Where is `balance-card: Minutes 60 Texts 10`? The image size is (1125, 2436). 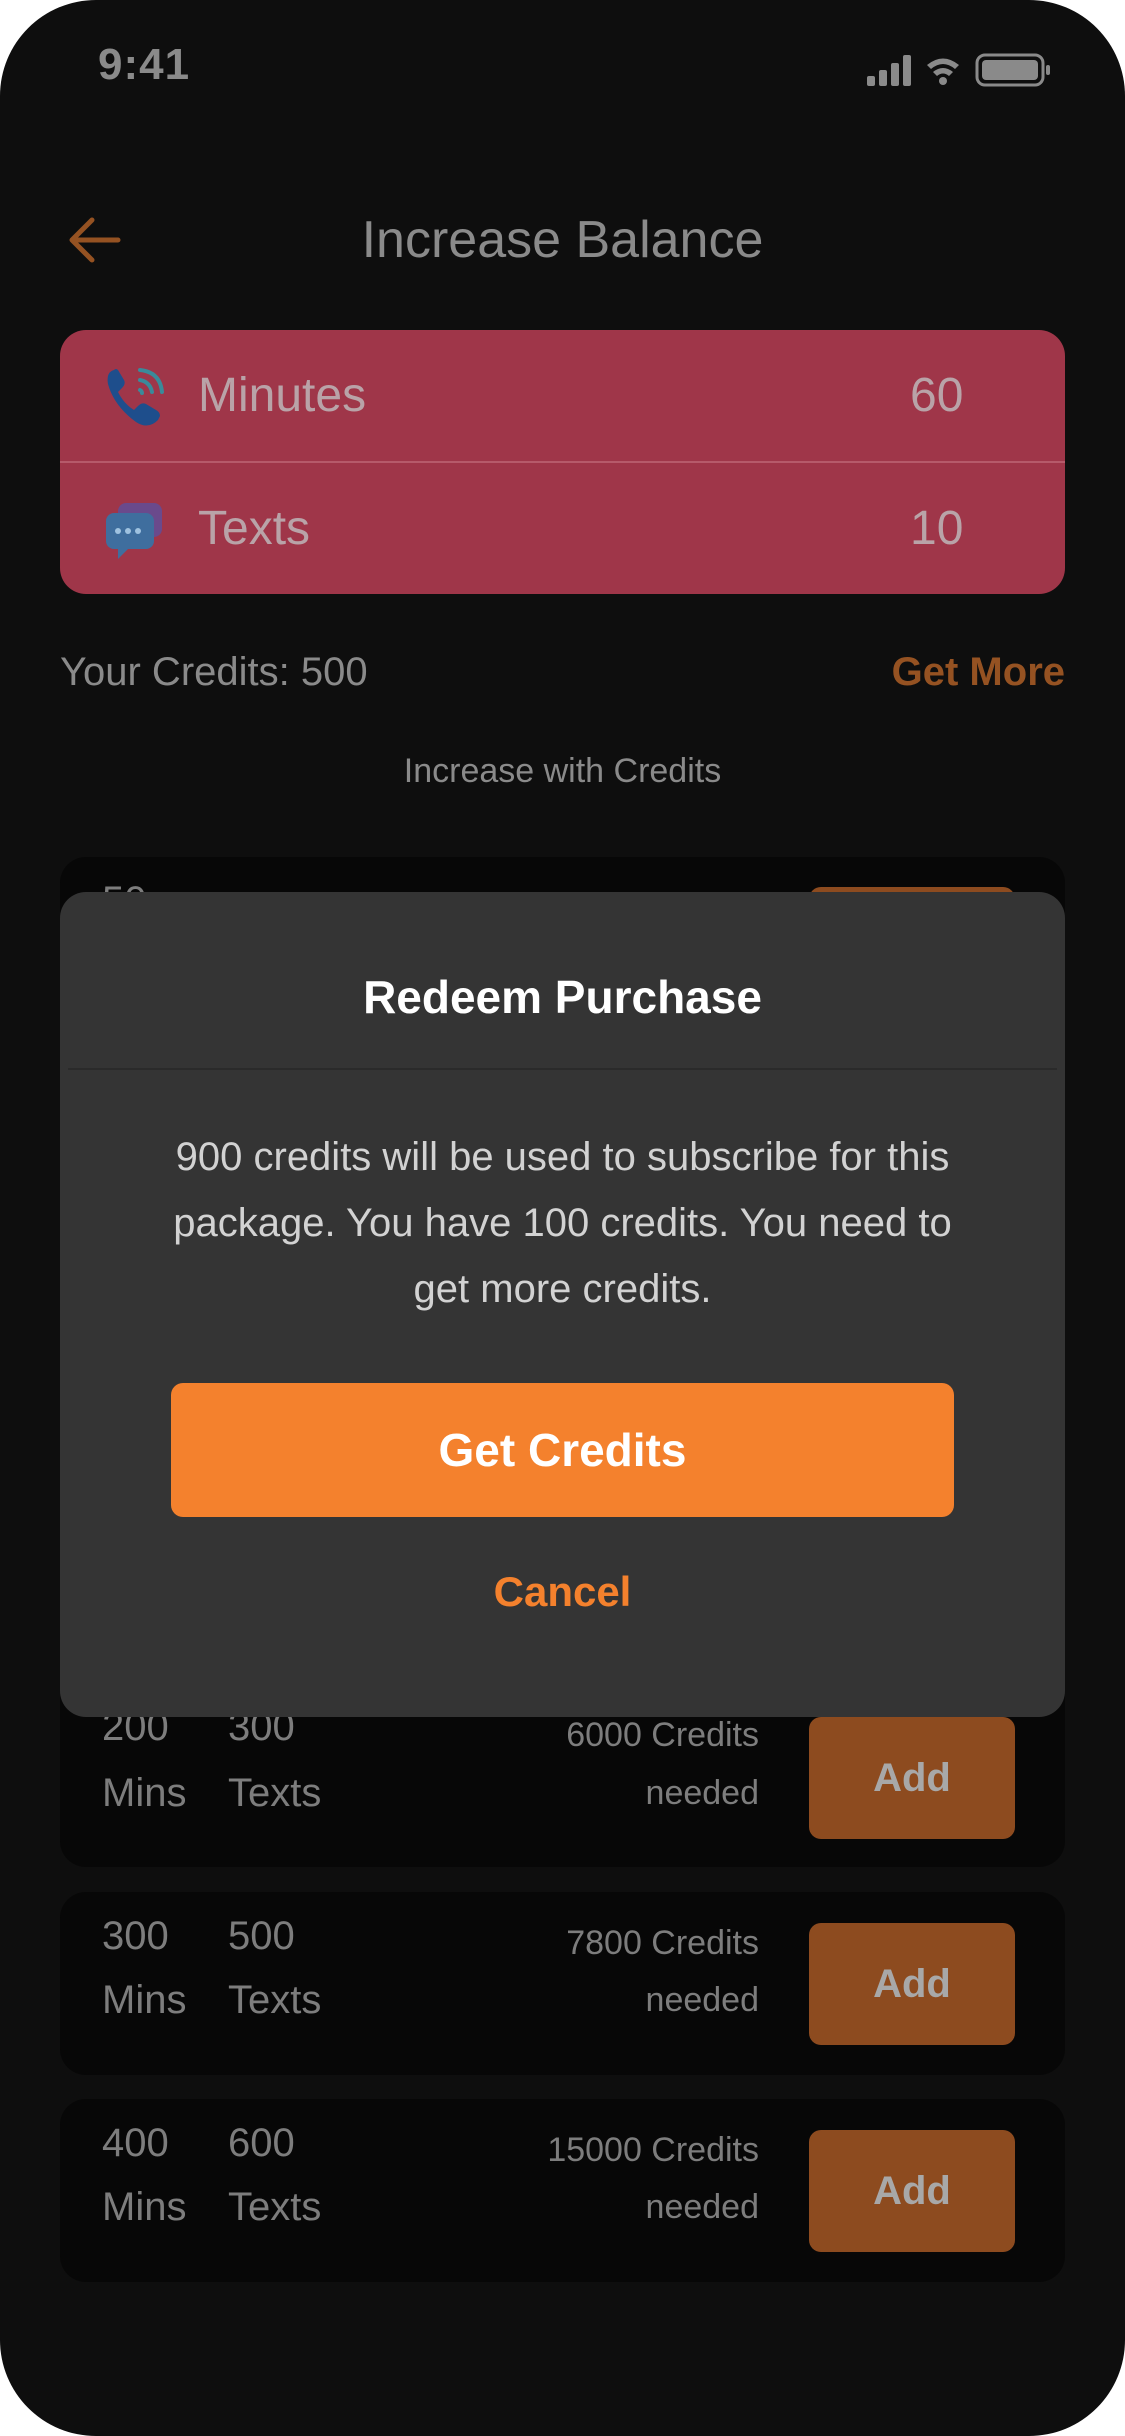 balance-card: Minutes 60 Texts 10 is located at coordinates (562, 462).